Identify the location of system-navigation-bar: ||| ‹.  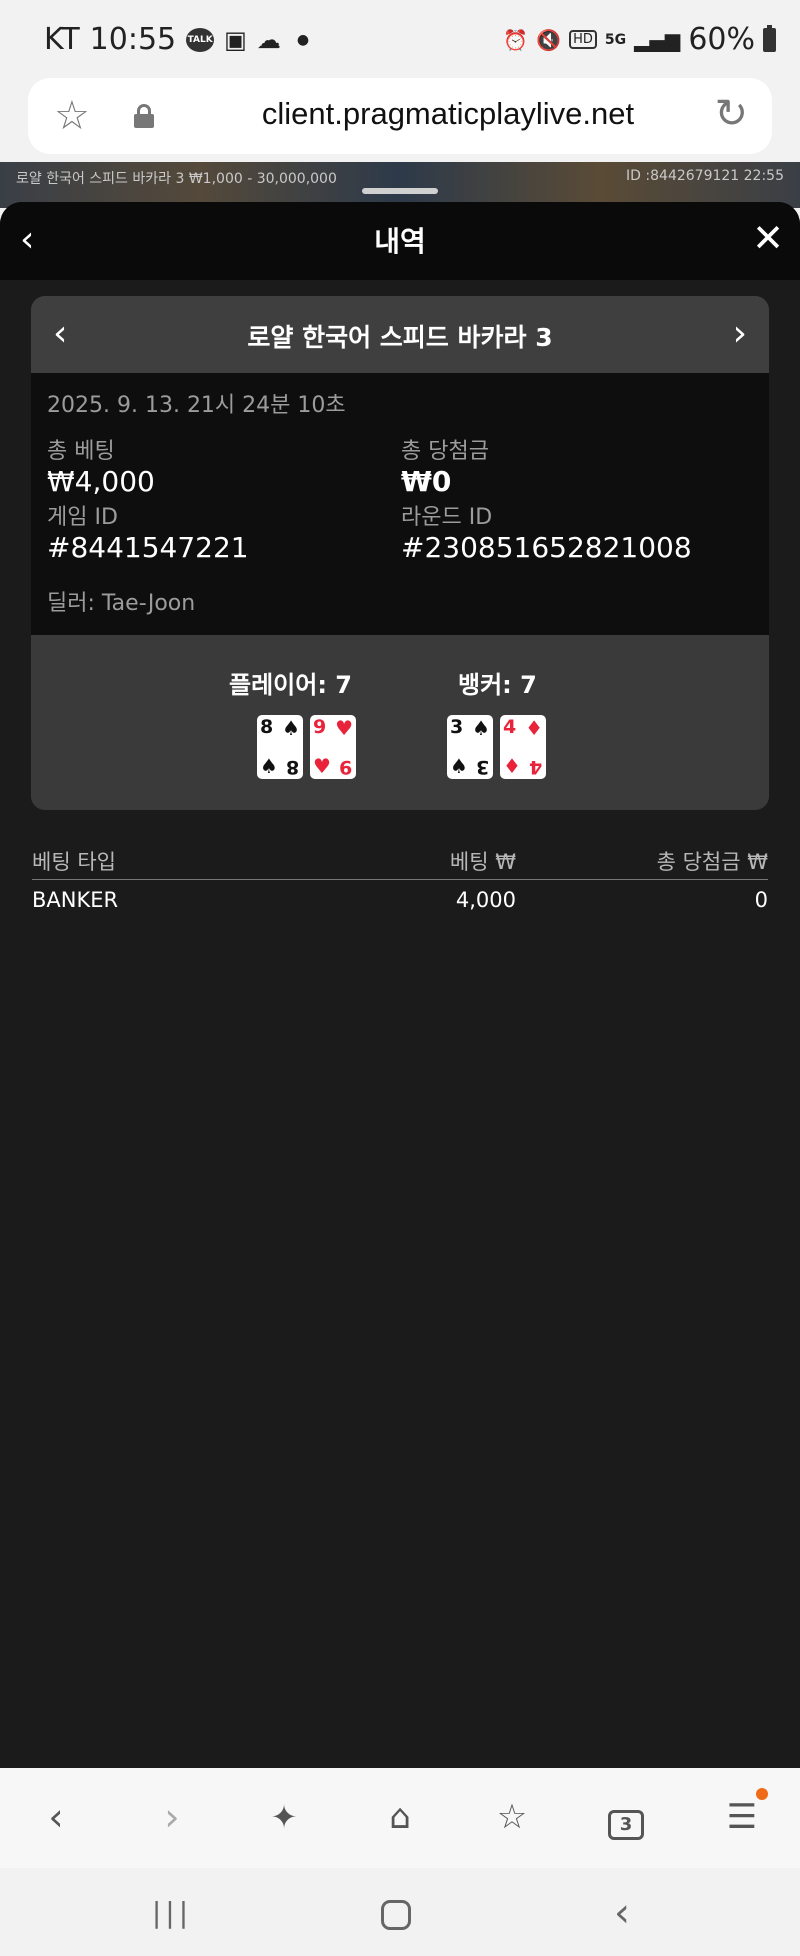
(400, 1912).